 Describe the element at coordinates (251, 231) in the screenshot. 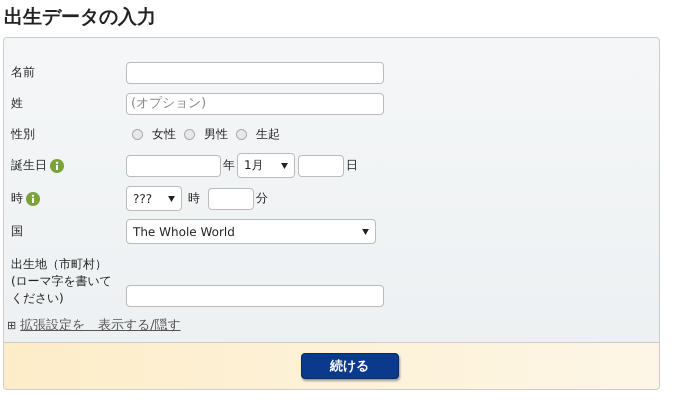

I see `country-dropdown: The Whole World` at that location.